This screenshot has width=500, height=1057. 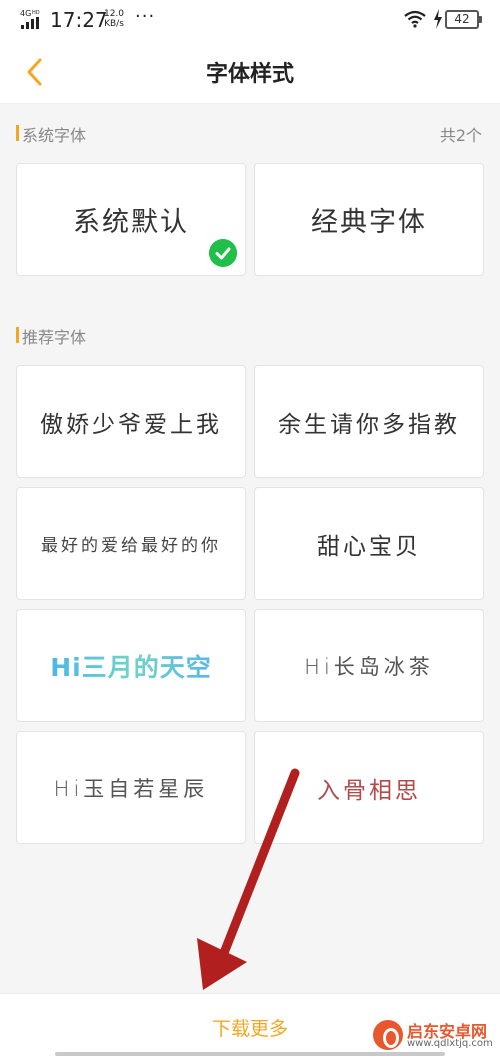 I want to click on font-name: Hi长岛冰茶, so click(x=369, y=666).